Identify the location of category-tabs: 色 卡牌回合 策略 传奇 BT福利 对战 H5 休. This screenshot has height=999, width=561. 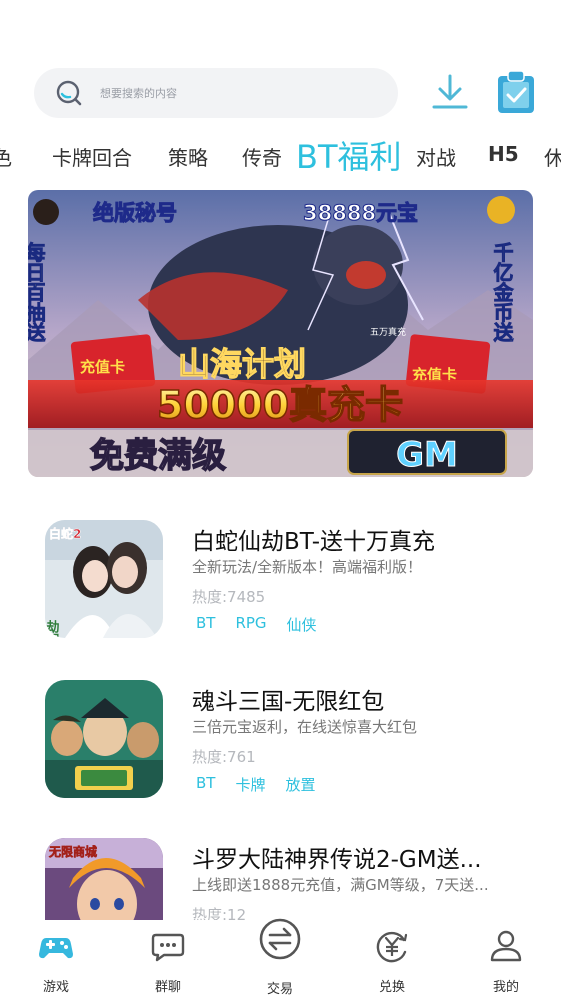
(280, 154).